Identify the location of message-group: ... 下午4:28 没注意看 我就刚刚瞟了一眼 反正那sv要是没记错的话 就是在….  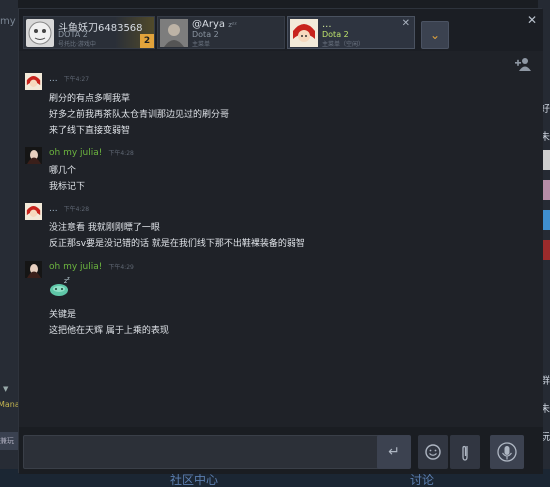
(265, 226).